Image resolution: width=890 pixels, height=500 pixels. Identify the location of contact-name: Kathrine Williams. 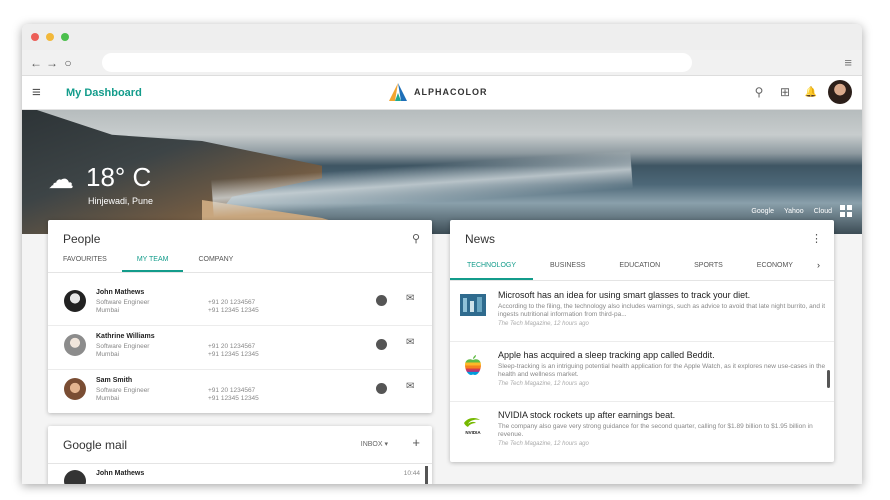
(125, 336).